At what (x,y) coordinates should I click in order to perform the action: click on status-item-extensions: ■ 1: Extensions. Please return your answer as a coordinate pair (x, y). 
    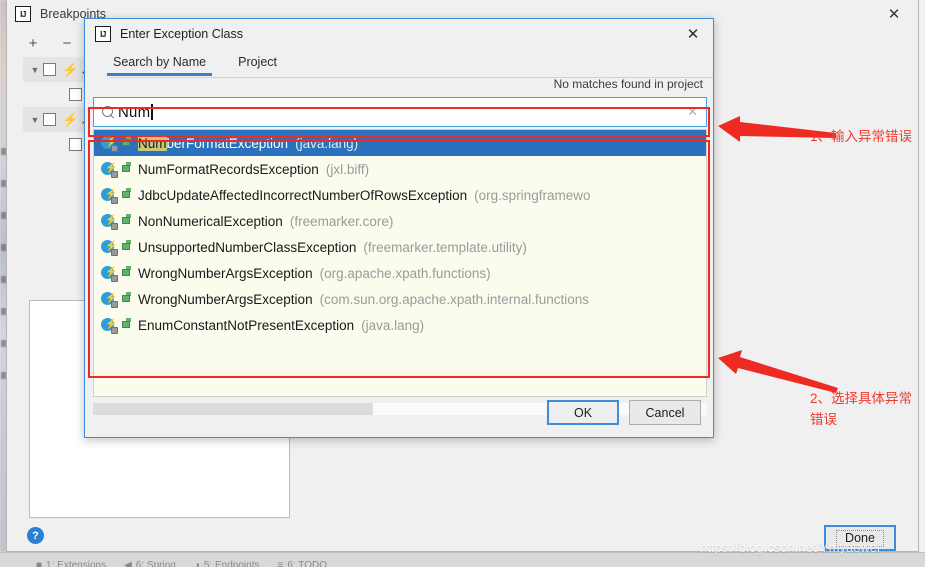
    Looking at the image, I should click on (71, 563).